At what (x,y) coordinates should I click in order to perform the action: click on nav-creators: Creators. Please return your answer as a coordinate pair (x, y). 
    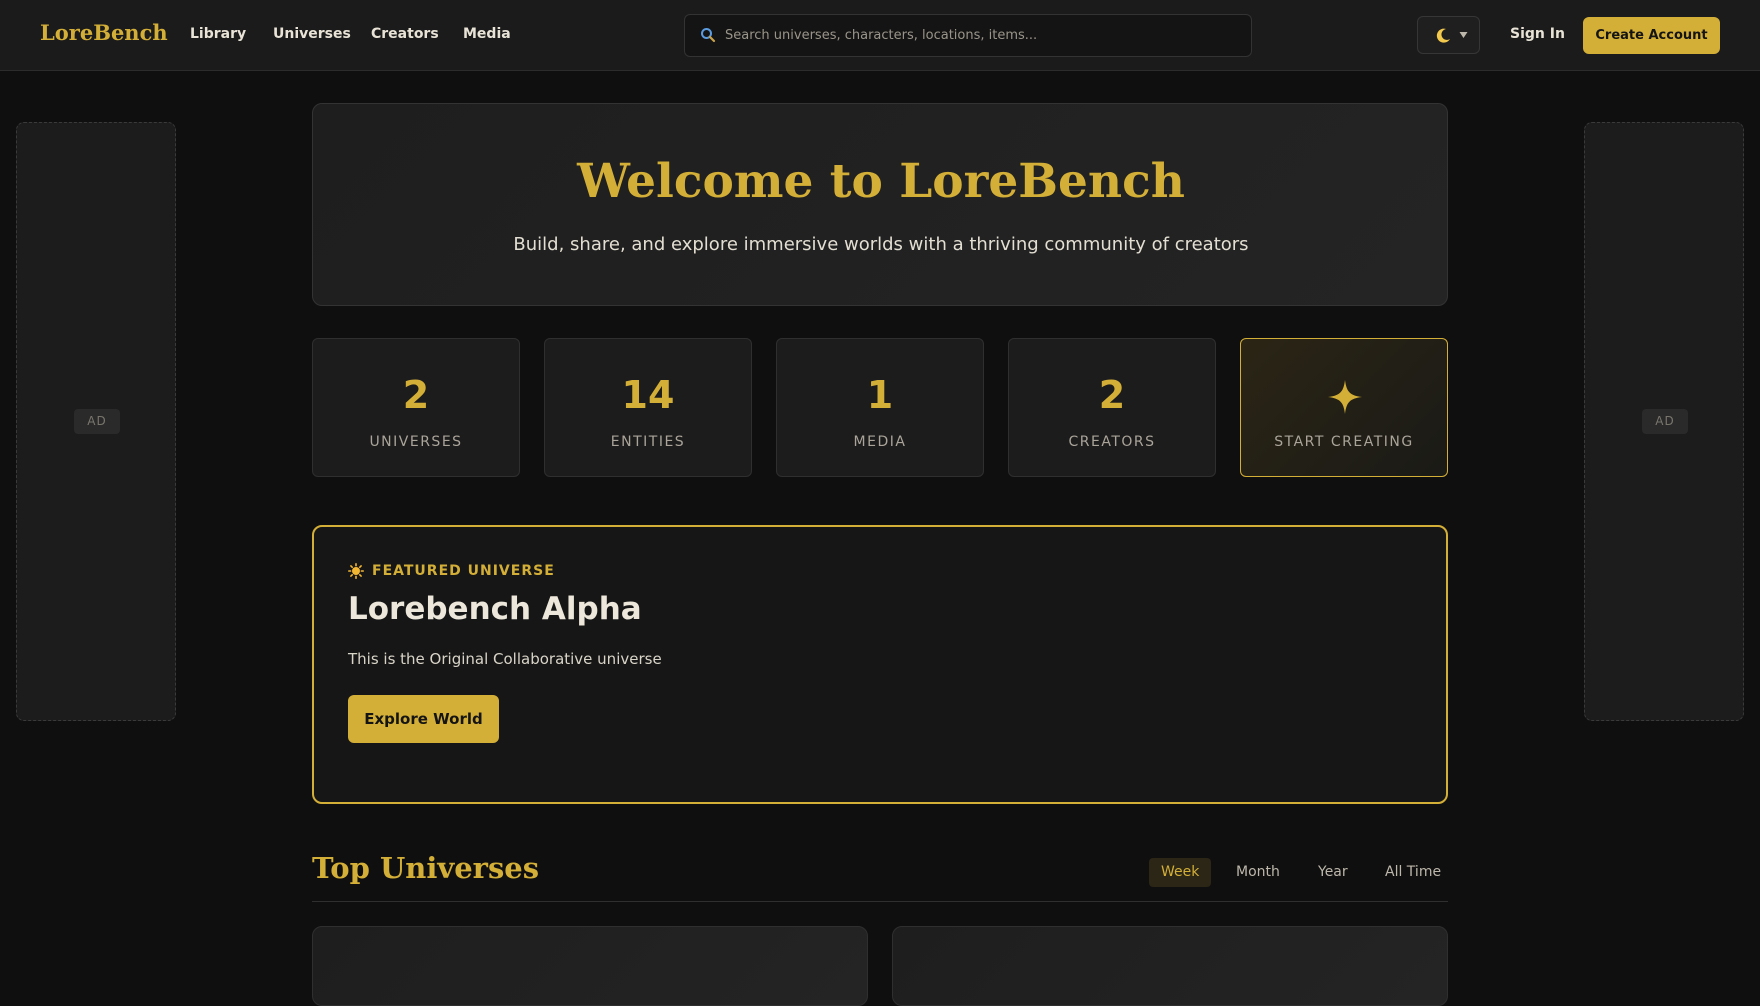
    Looking at the image, I should click on (405, 34).